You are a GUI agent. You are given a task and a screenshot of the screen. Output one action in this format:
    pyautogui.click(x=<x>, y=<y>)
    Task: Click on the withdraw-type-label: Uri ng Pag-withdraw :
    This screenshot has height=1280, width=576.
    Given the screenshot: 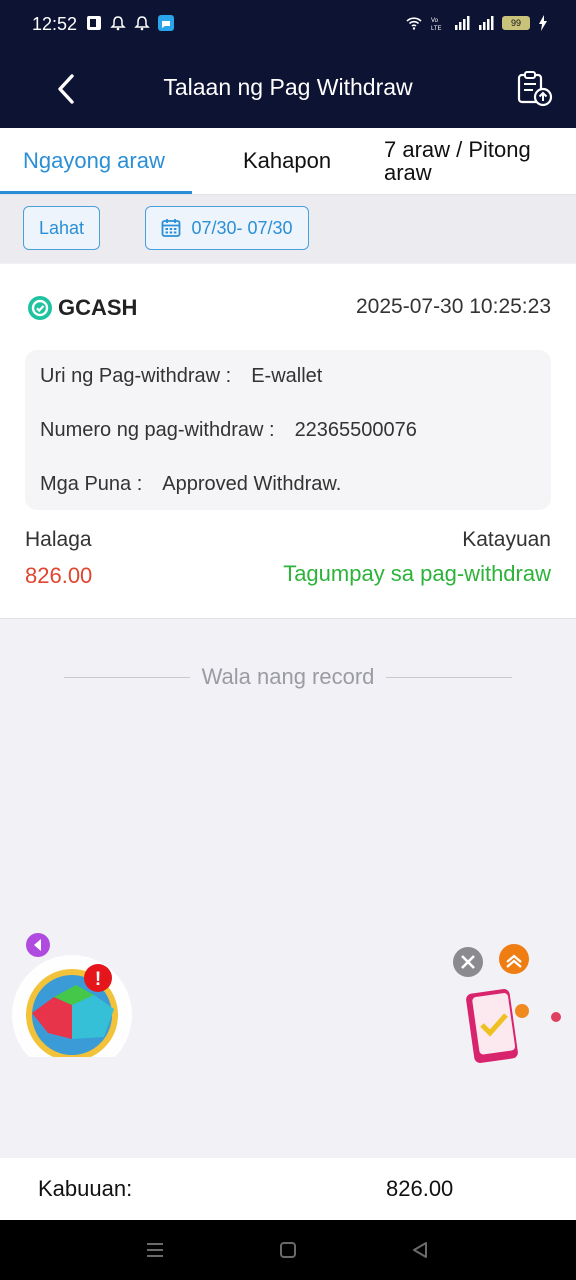 What is the action you would take?
    pyautogui.click(x=136, y=376)
    